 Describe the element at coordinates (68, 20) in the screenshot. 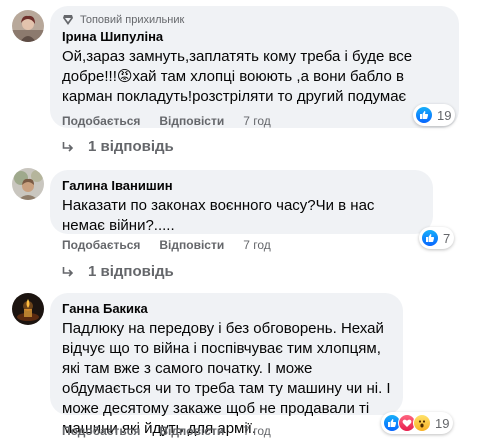

I see `top-fan-badge-icon` at that location.